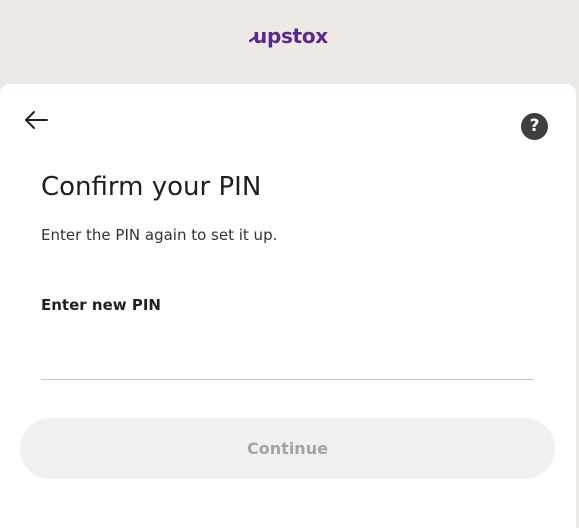 Image resolution: width=579 pixels, height=528 pixels. I want to click on help-button: ?, so click(534, 126).